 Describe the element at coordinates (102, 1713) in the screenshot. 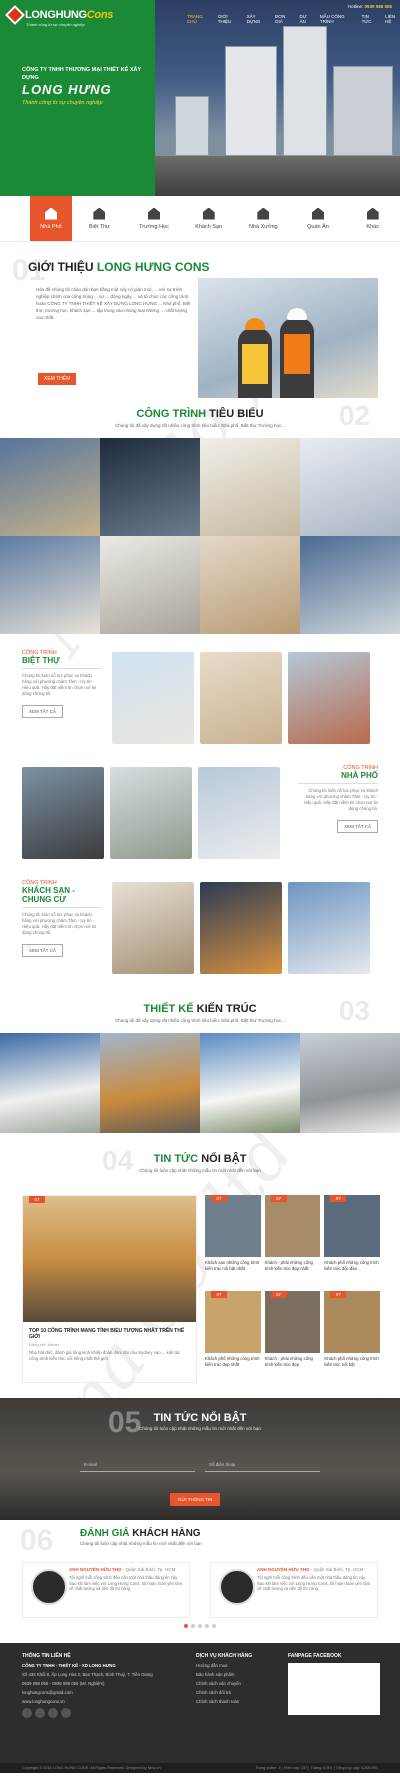

I see `social-links` at that location.